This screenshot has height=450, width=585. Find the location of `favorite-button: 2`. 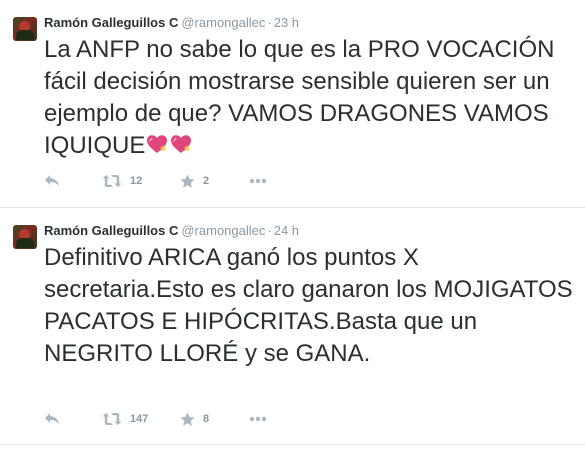

favorite-button: 2 is located at coordinates (194, 181).